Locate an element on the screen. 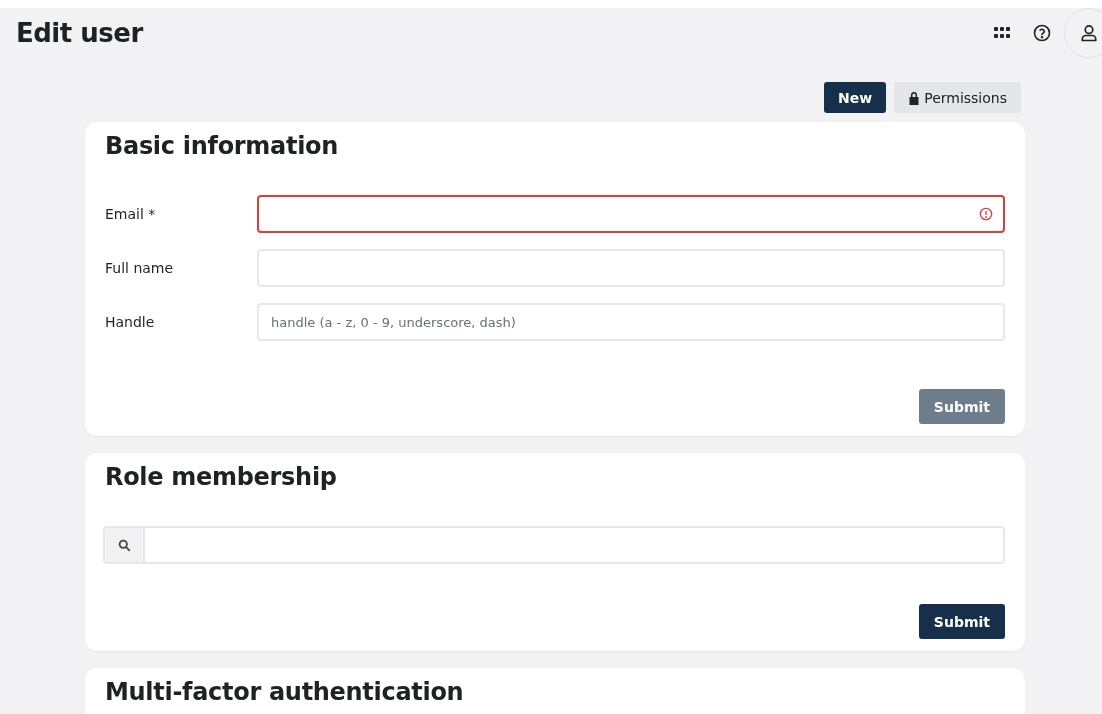  section-title: Basic information is located at coordinates (222, 146).